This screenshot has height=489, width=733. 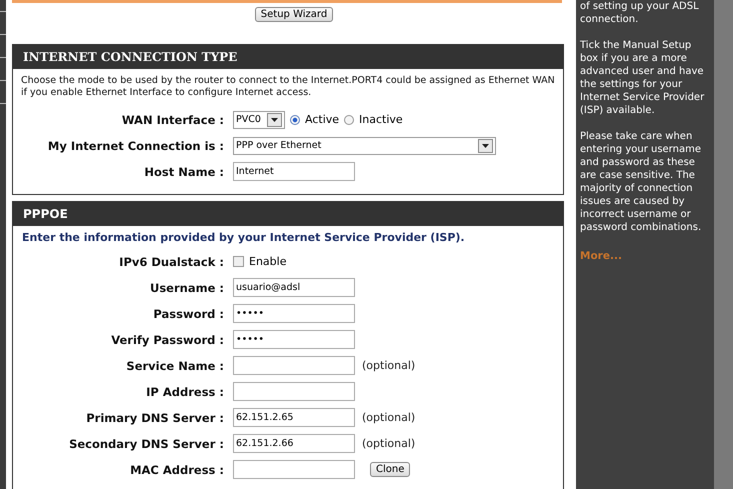 I want to click on connection-type-select: PPP over Ethernet, so click(x=364, y=145).